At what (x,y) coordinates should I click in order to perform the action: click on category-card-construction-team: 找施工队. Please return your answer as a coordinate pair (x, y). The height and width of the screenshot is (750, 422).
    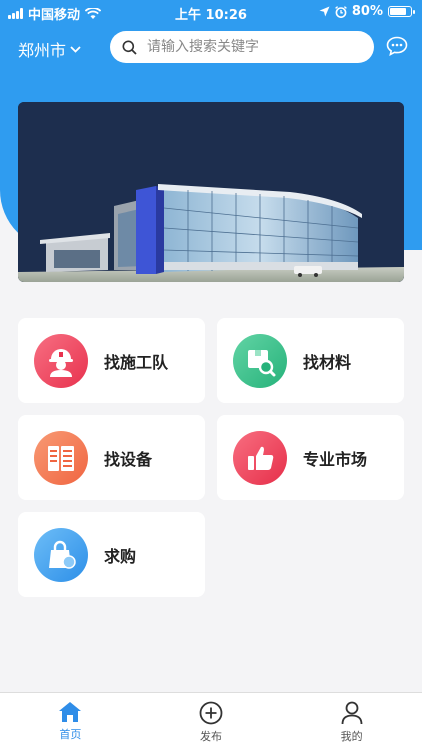
    Looking at the image, I should click on (111, 360).